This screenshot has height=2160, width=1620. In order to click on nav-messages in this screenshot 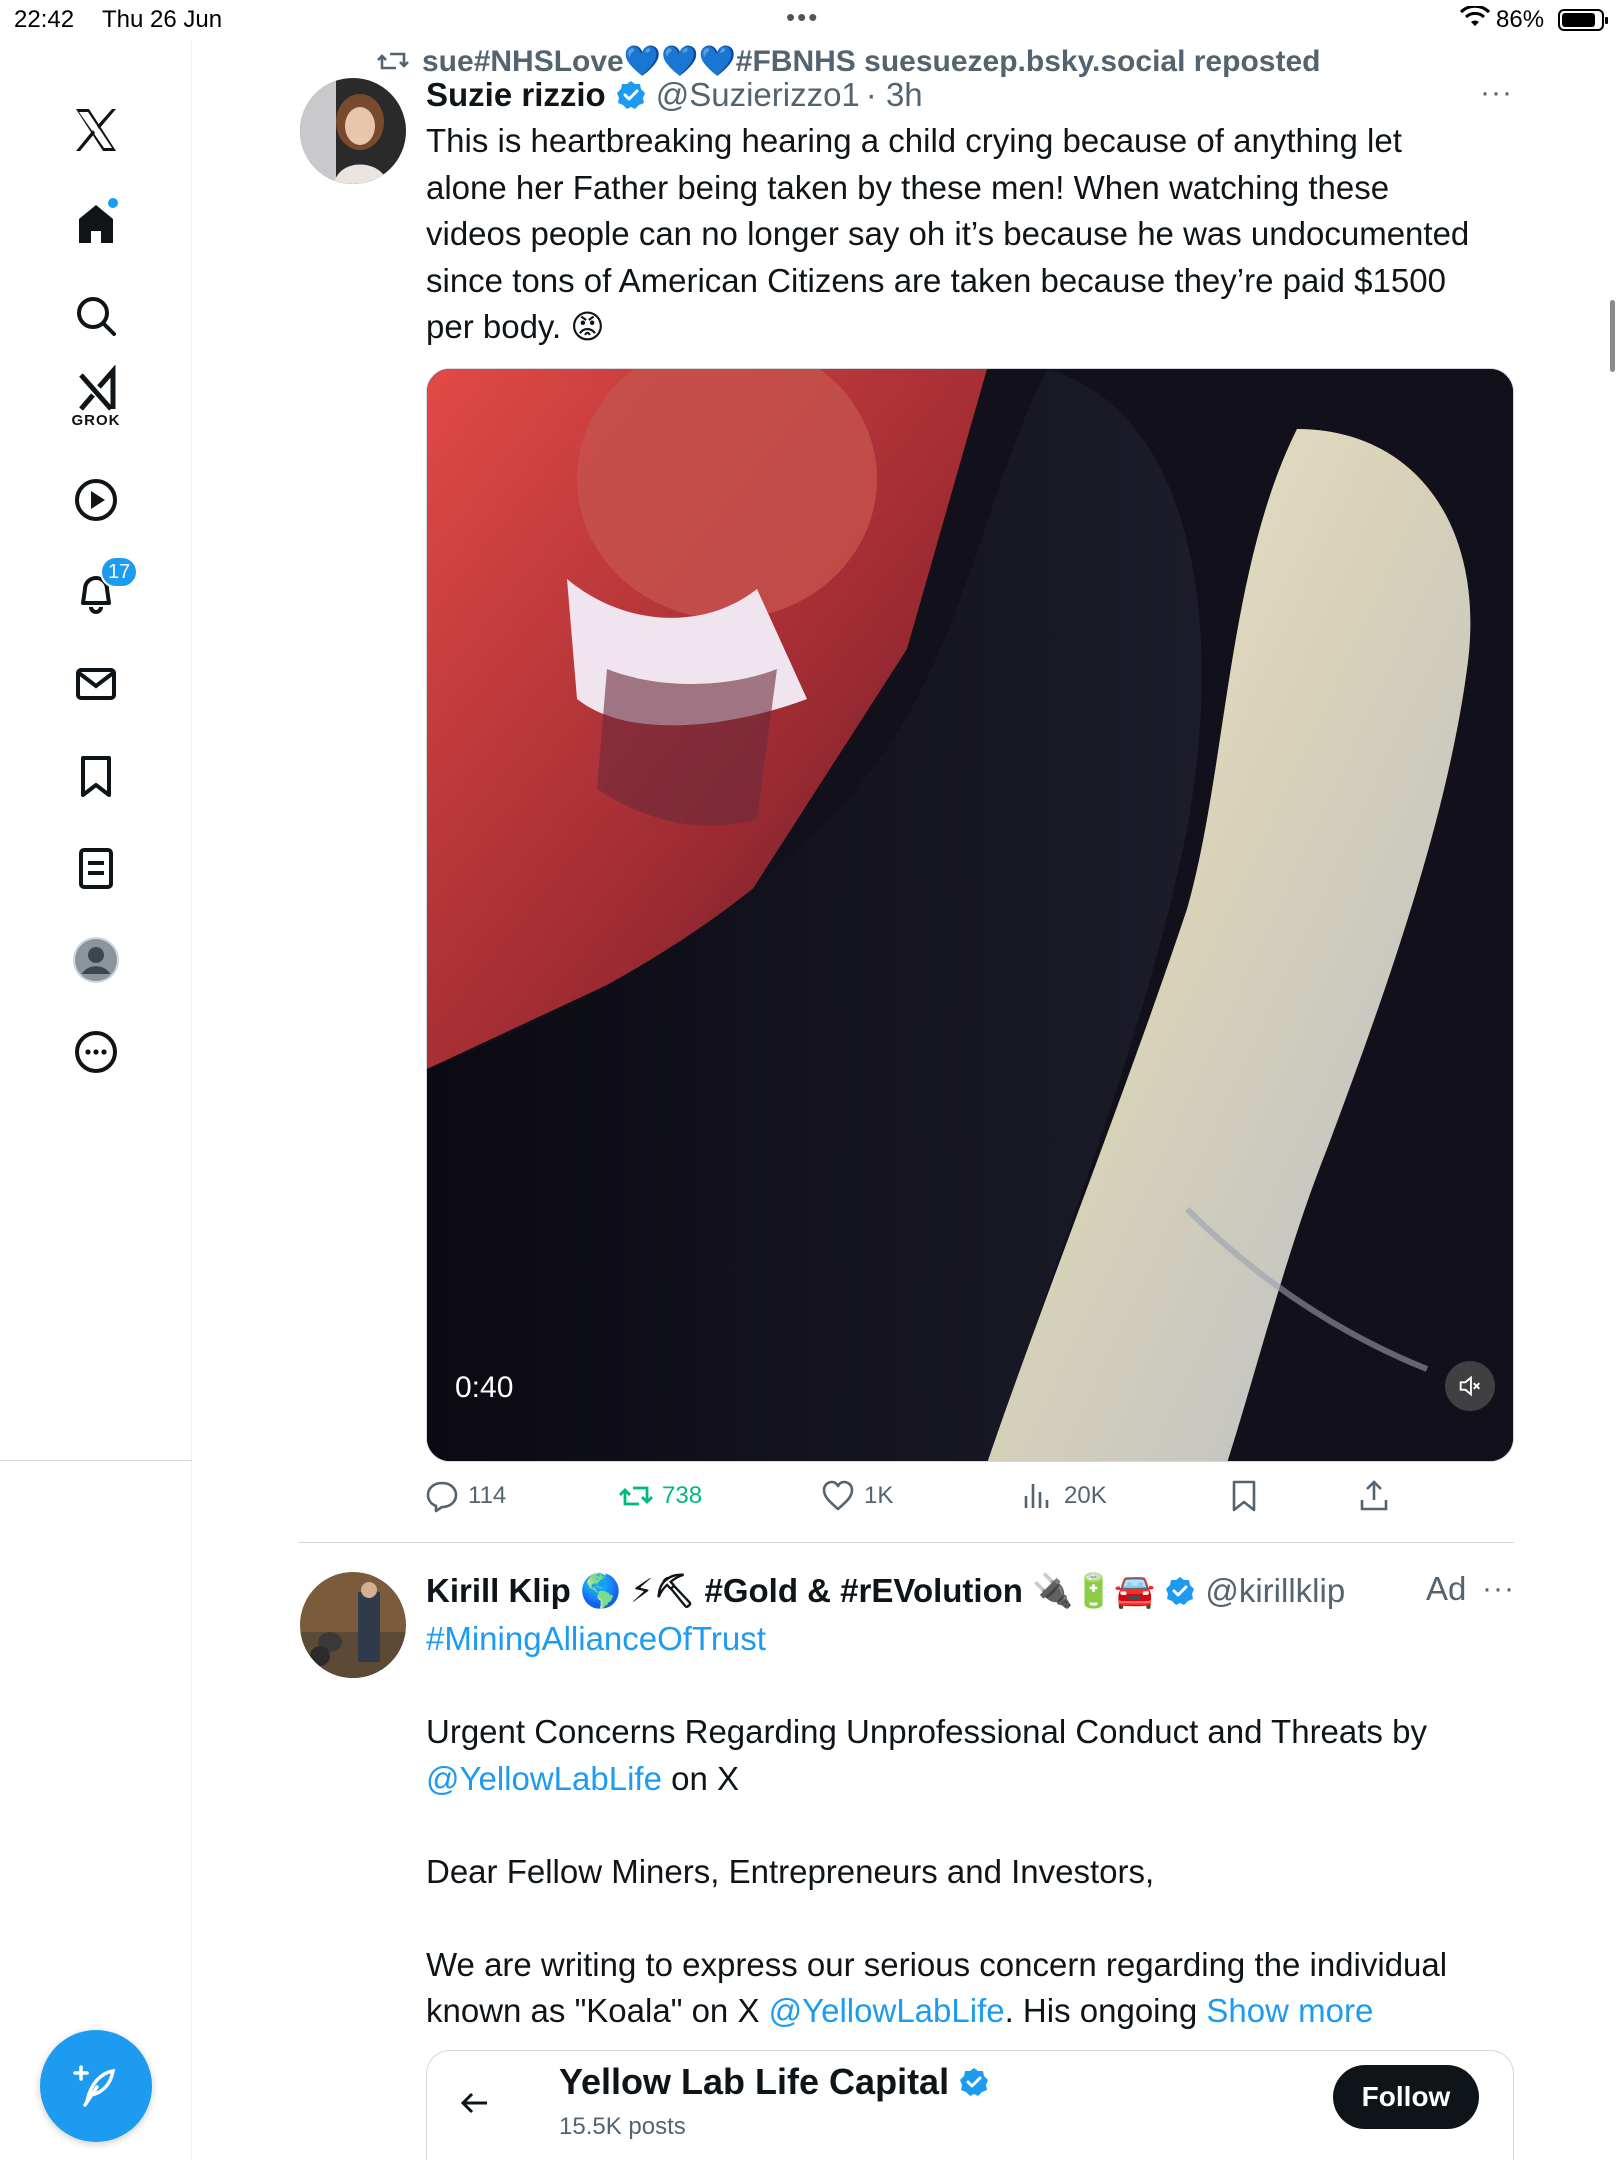, I will do `click(96, 684)`.